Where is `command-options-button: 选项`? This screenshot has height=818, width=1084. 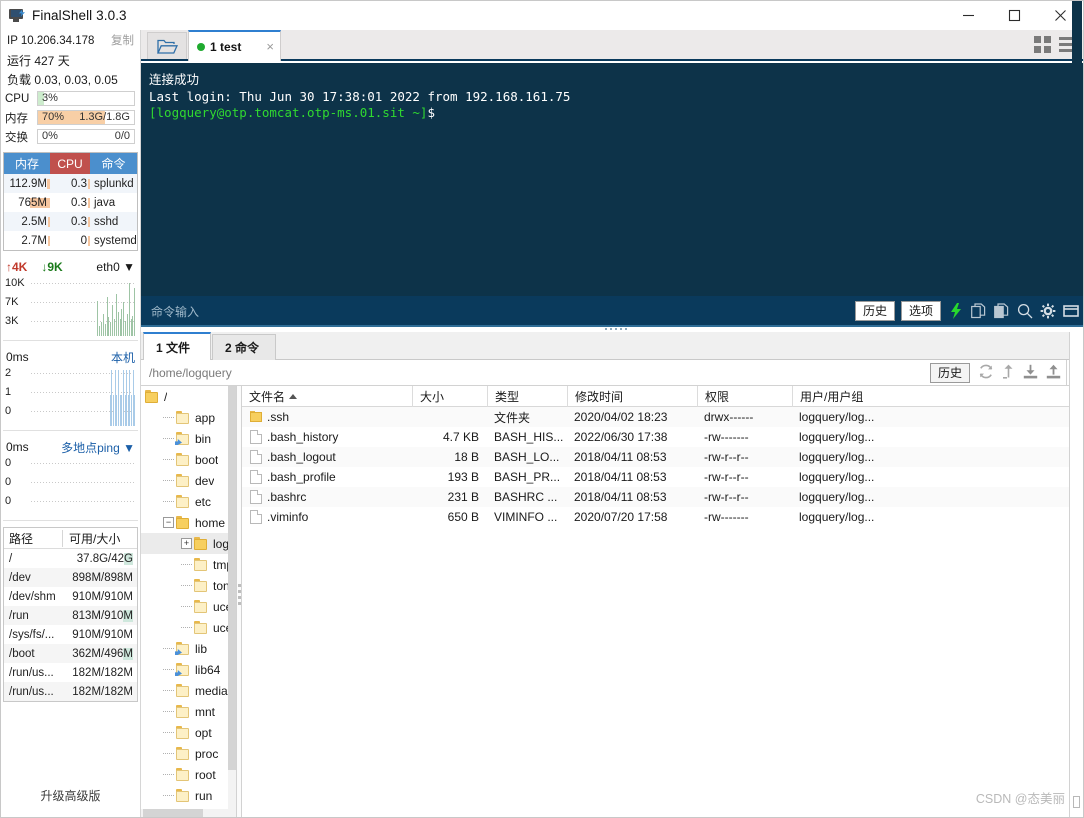
command-options-button: 选项 is located at coordinates (920, 311).